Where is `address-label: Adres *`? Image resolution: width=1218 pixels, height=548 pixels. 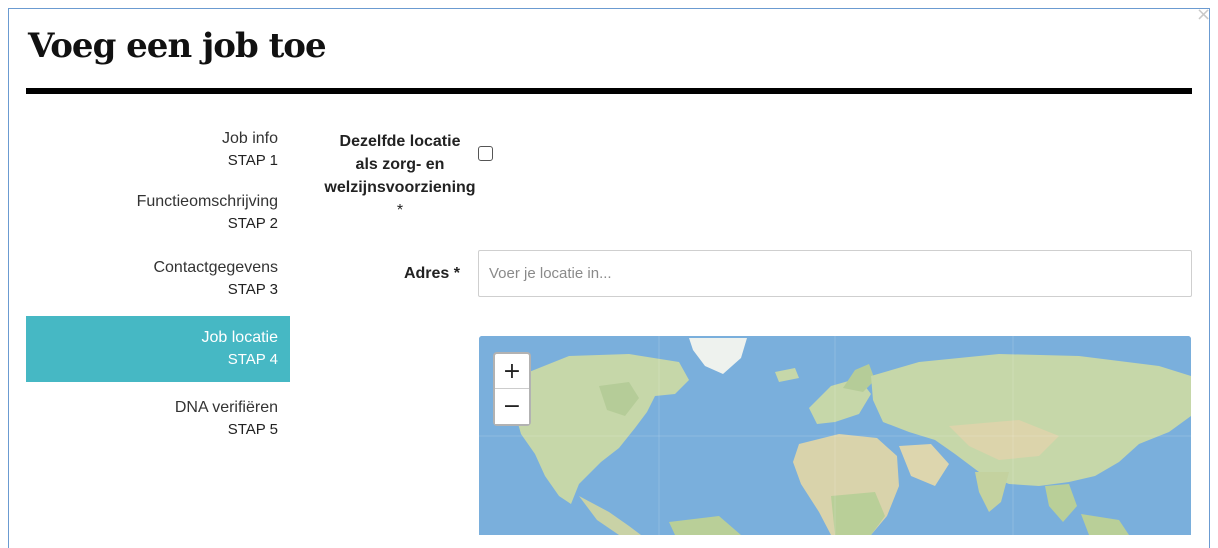
address-label: Adres * is located at coordinates (431, 273).